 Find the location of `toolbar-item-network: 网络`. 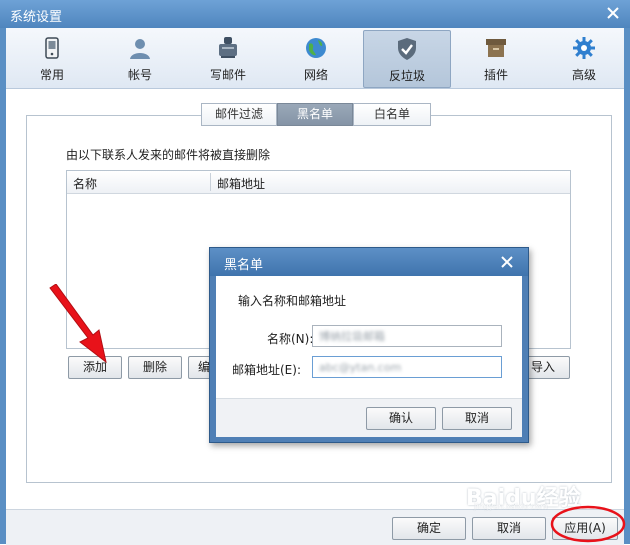

toolbar-item-network: 网络 is located at coordinates (316, 58).